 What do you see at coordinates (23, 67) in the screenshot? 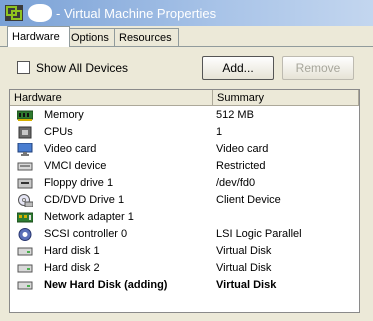
I see `checkbox-box` at bounding box center [23, 67].